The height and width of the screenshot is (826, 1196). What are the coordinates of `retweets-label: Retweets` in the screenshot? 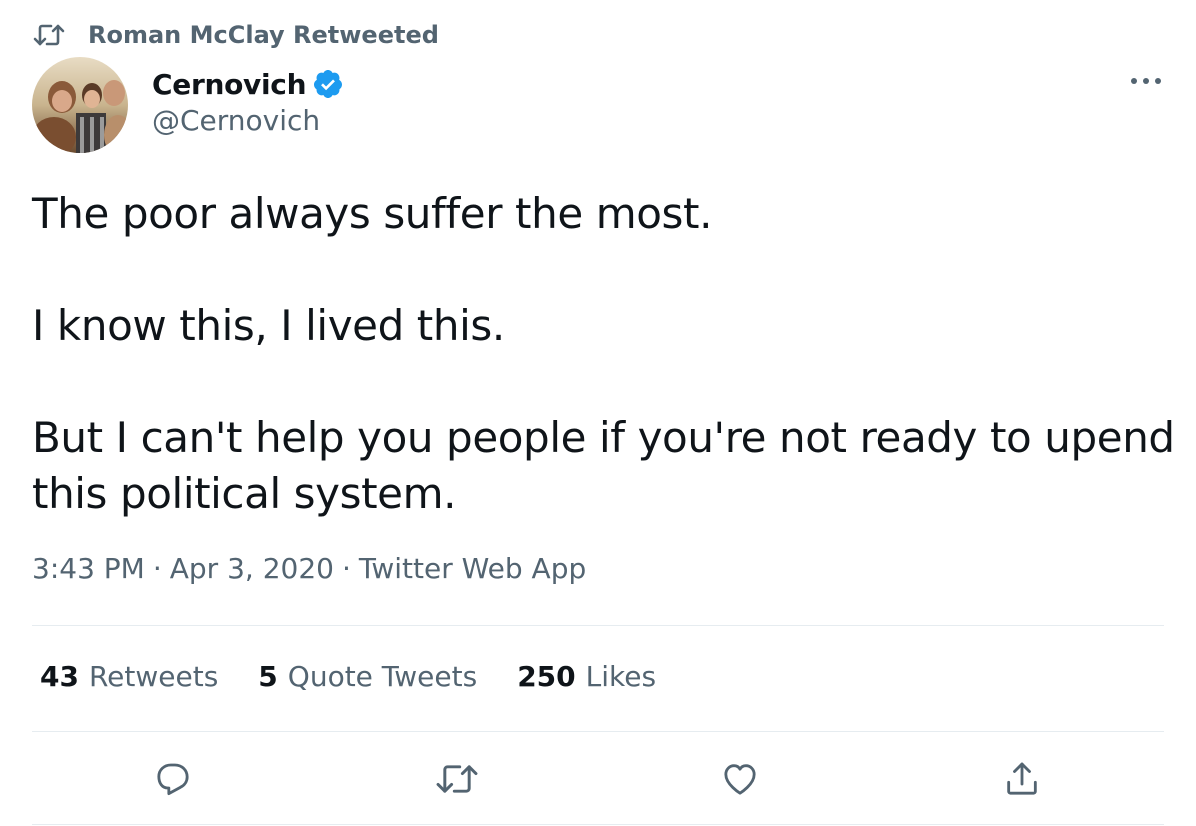 It's located at (153, 676).